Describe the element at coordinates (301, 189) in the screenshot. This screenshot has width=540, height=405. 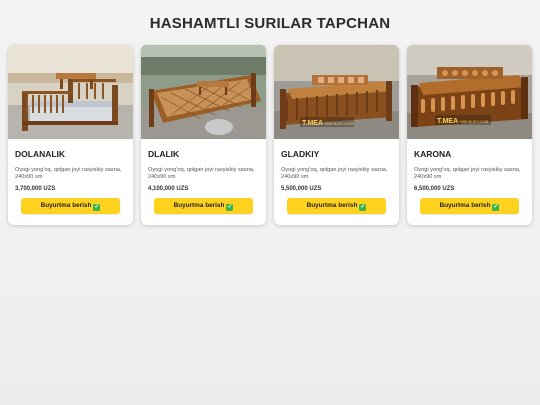
I see `product-price: 5,500,000 UZS` at that location.